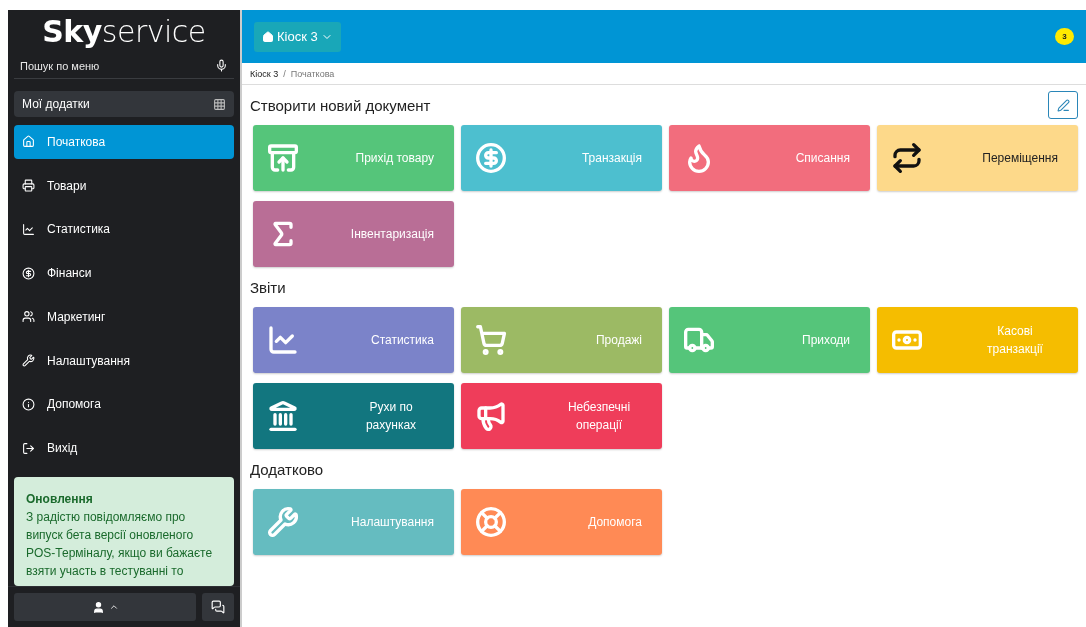  I want to click on document-tile: Переміщення, so click(977, 158).